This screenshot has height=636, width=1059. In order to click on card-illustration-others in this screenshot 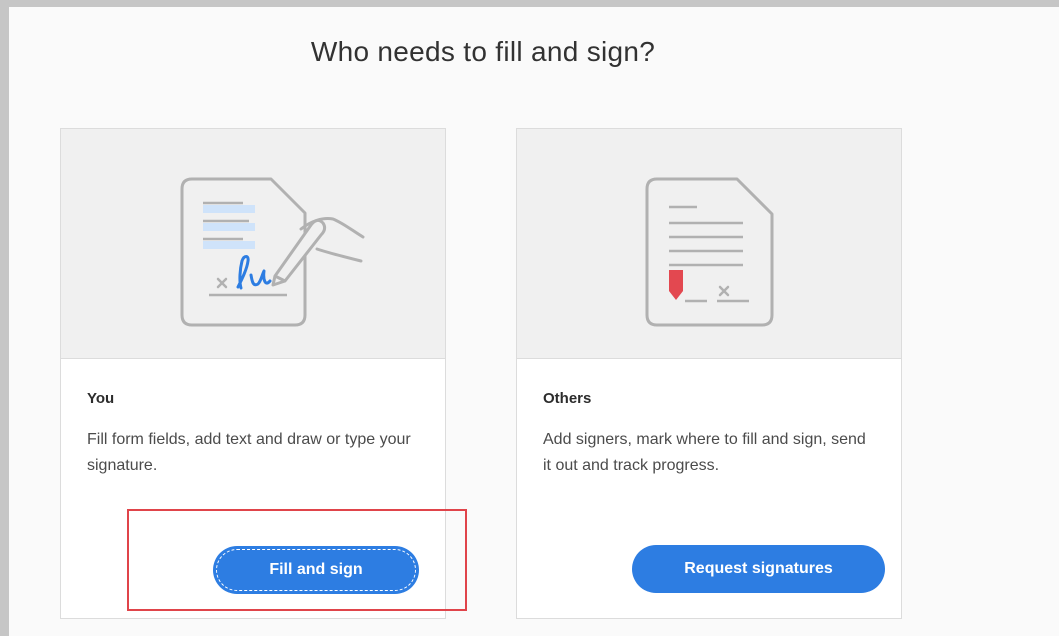, I will do `click(709, 244)`.